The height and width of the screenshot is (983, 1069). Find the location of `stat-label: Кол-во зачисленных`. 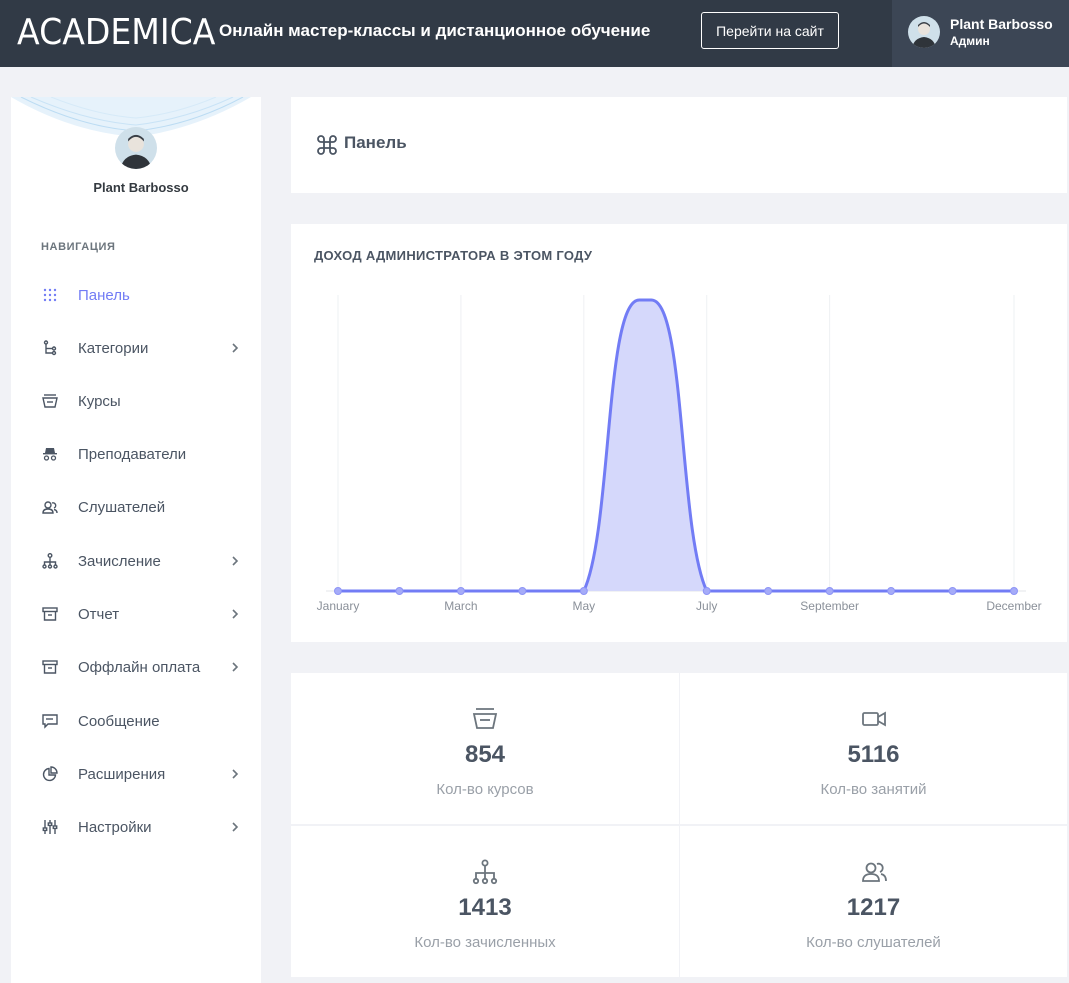

stat-label: Кол-во зачисленных is located at coordinates (485, 942).